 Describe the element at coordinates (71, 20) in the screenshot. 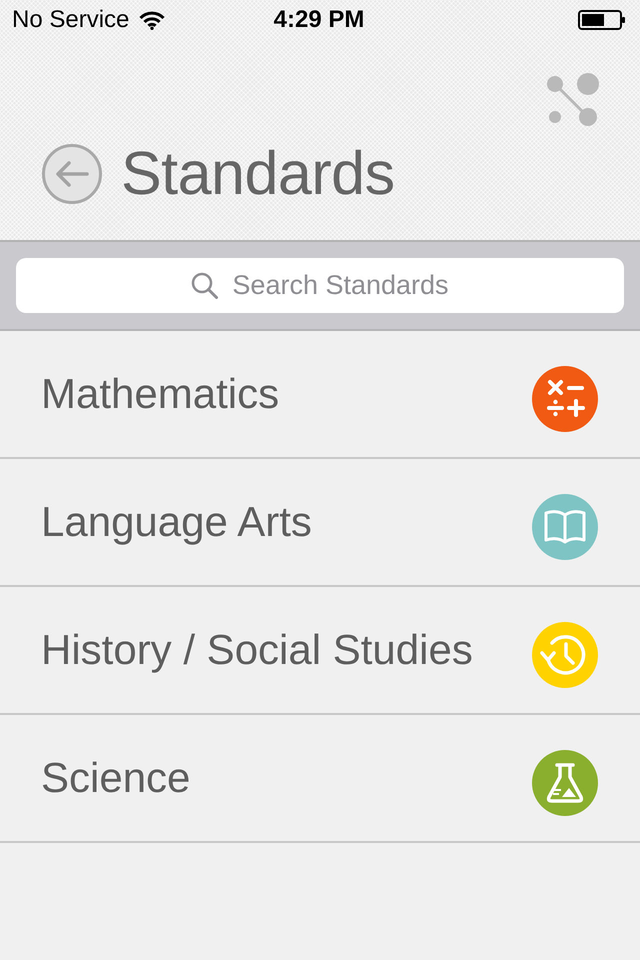

I see `carrier-label: No Service` at that location.